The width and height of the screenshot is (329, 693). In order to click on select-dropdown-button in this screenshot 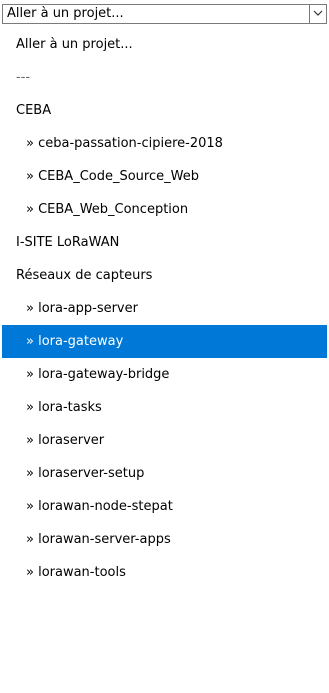, I will do `click(317, 14)`.